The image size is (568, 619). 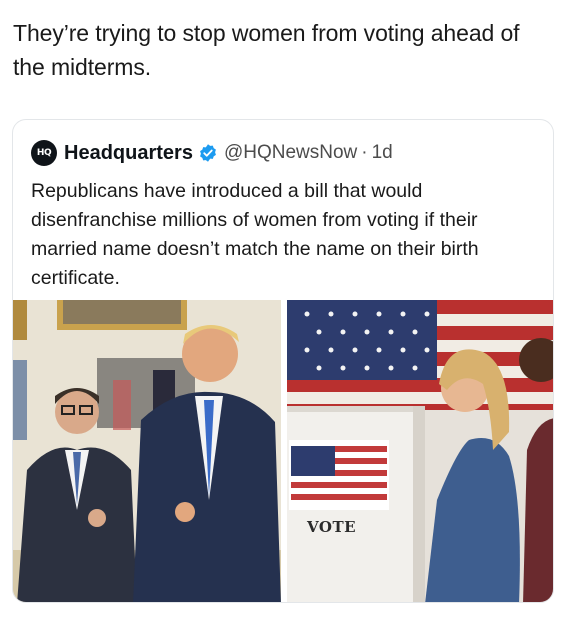 What do you see at coordinates (128, 153) in the screenshot?
I see `display-name: Headquarters` at bounding box center [128, 153].